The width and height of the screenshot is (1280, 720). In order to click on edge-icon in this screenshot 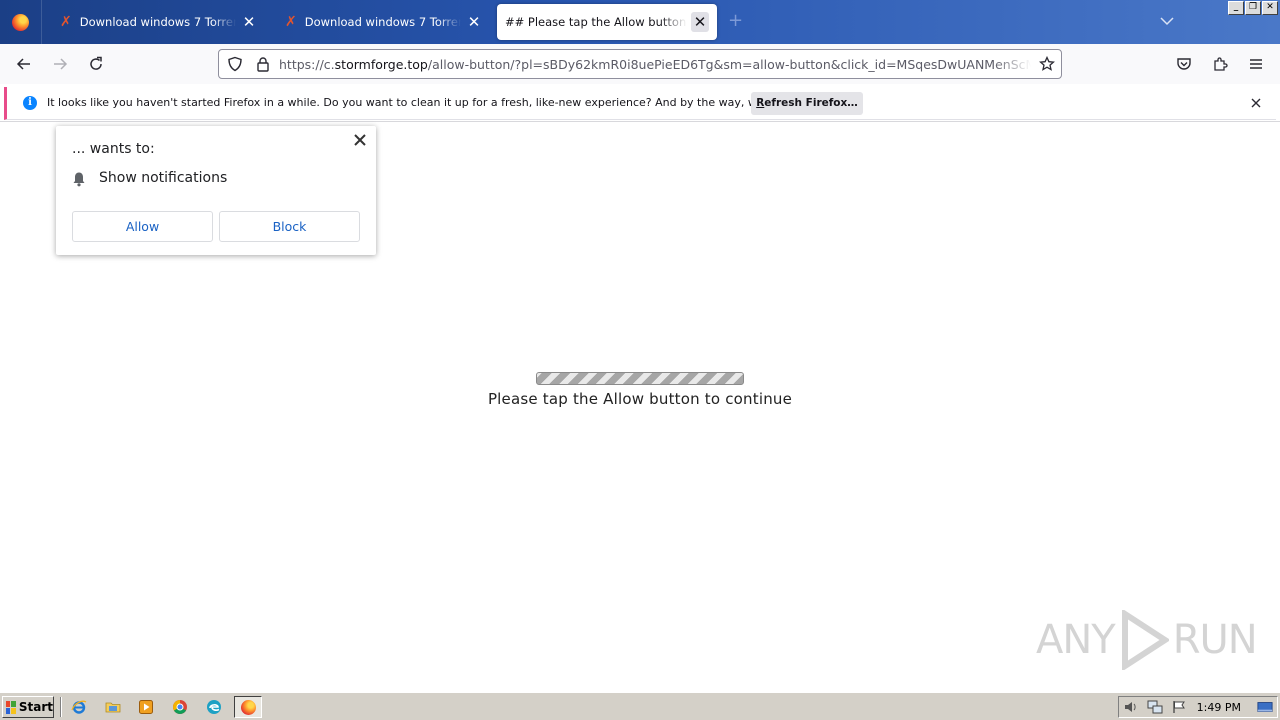, I will do `click(214, 707)`.